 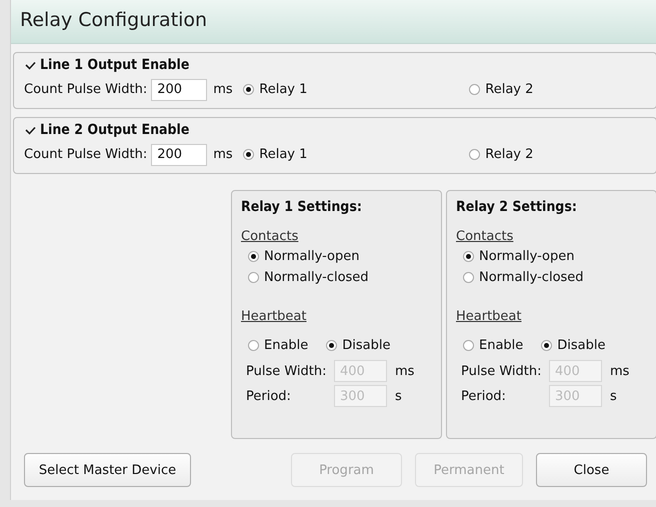 What do you see at coordinates (302, 207) in the screenshot?
I see `panel-title: Relay 1 Settings:` at bounding box center [302, 207].